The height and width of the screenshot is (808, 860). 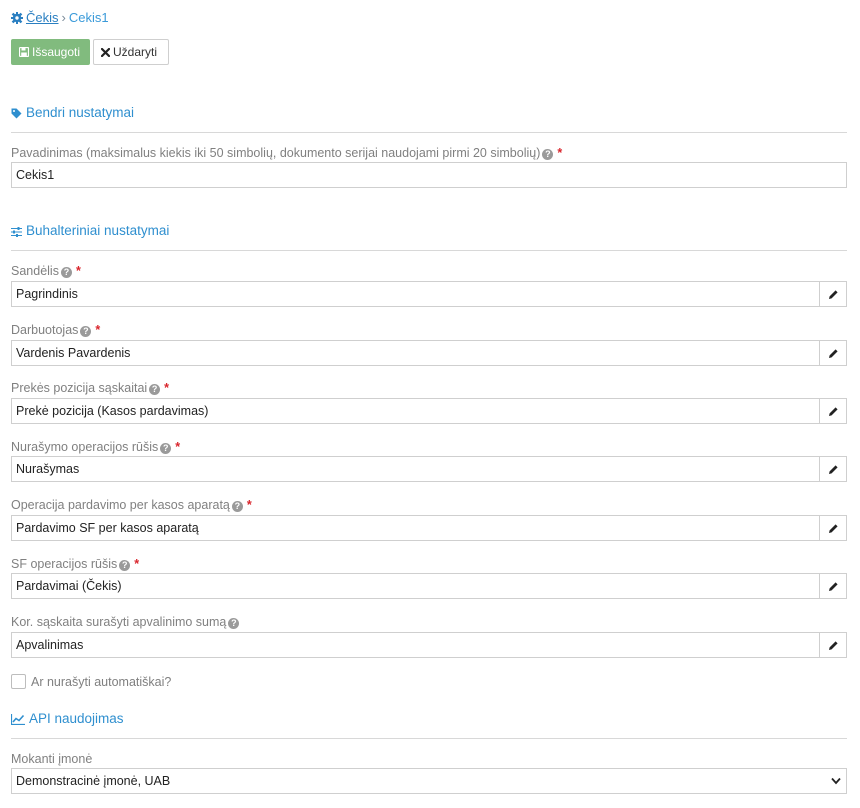 What do you see at coordinates (96, 447) in the screenshot?
I see `writeoff-type-label: Nurašymo operacijos rūšis? *` at bounding box center [96, 447].